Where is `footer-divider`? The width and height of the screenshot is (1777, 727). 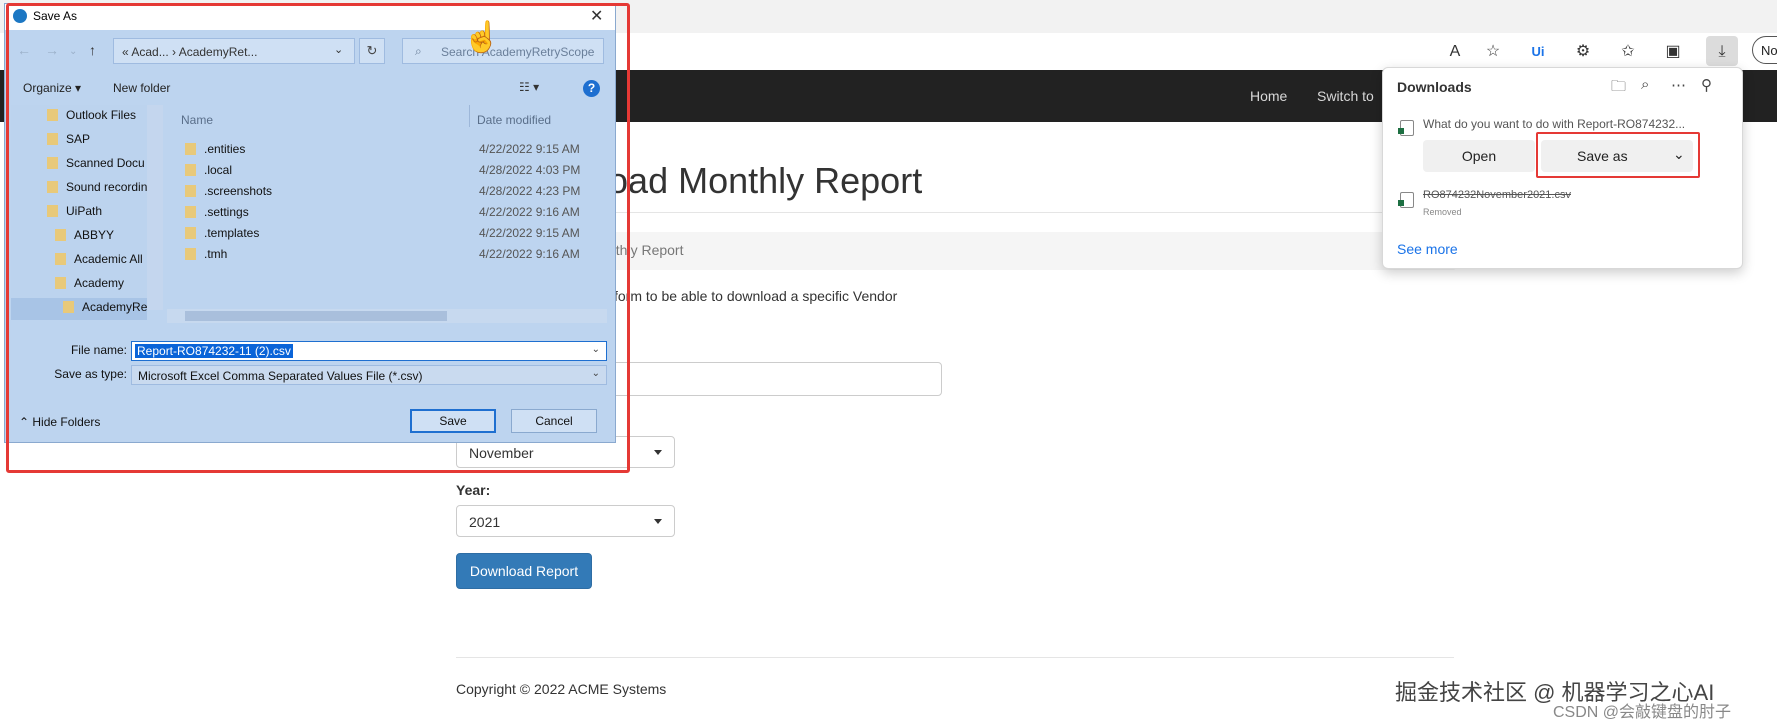
footer-divider is located at coordinates (955, 657).